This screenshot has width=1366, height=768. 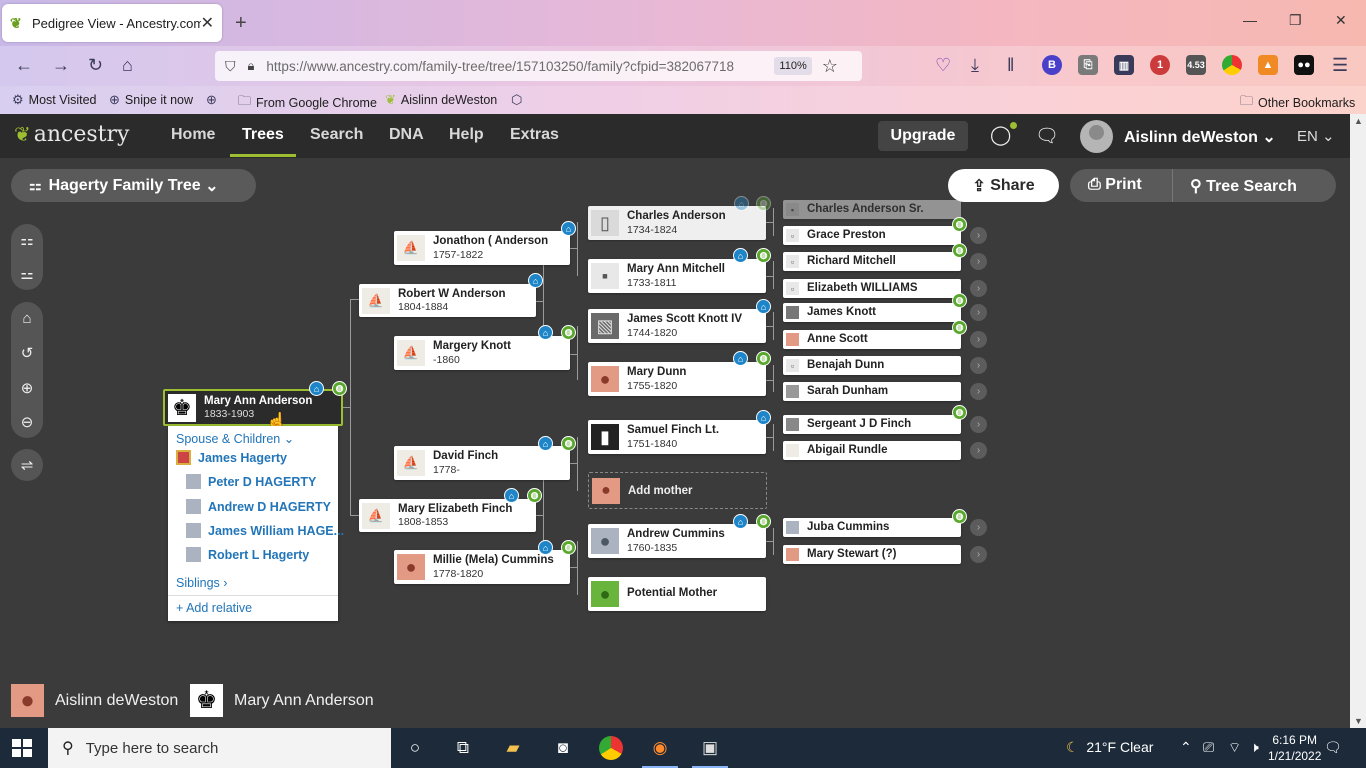 I want to click on browser-tab: ❦ Pedigree View - Ancestry.com ✕, so click(x=112, y=23).